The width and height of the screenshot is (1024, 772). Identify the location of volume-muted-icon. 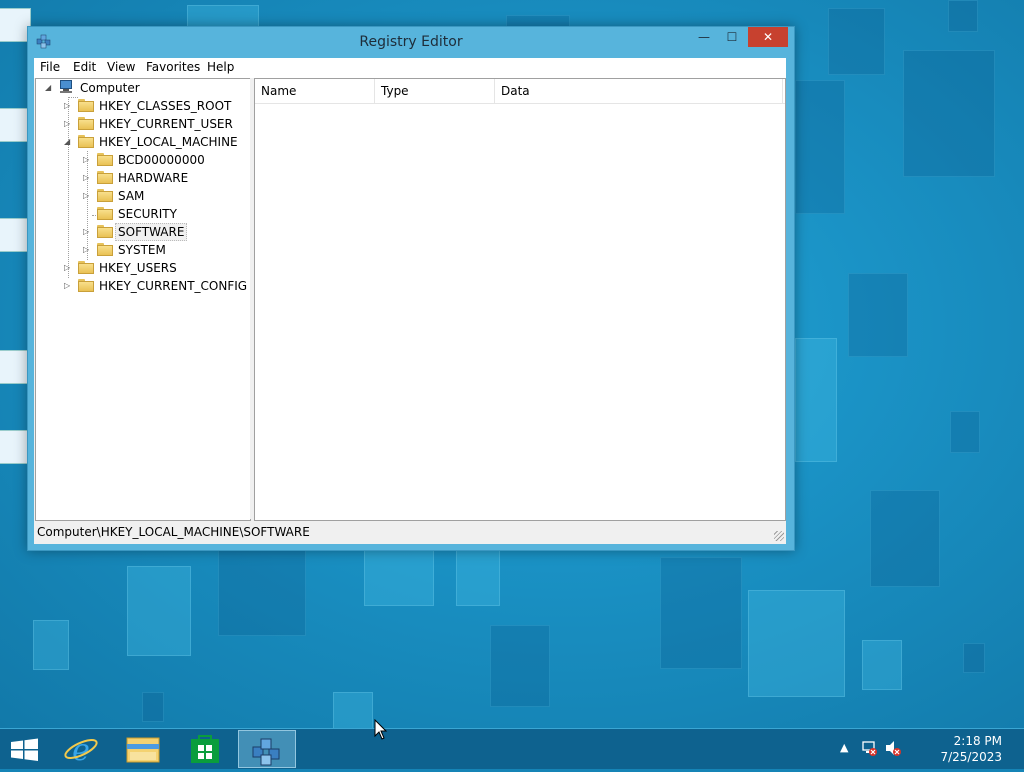
(893, 748).